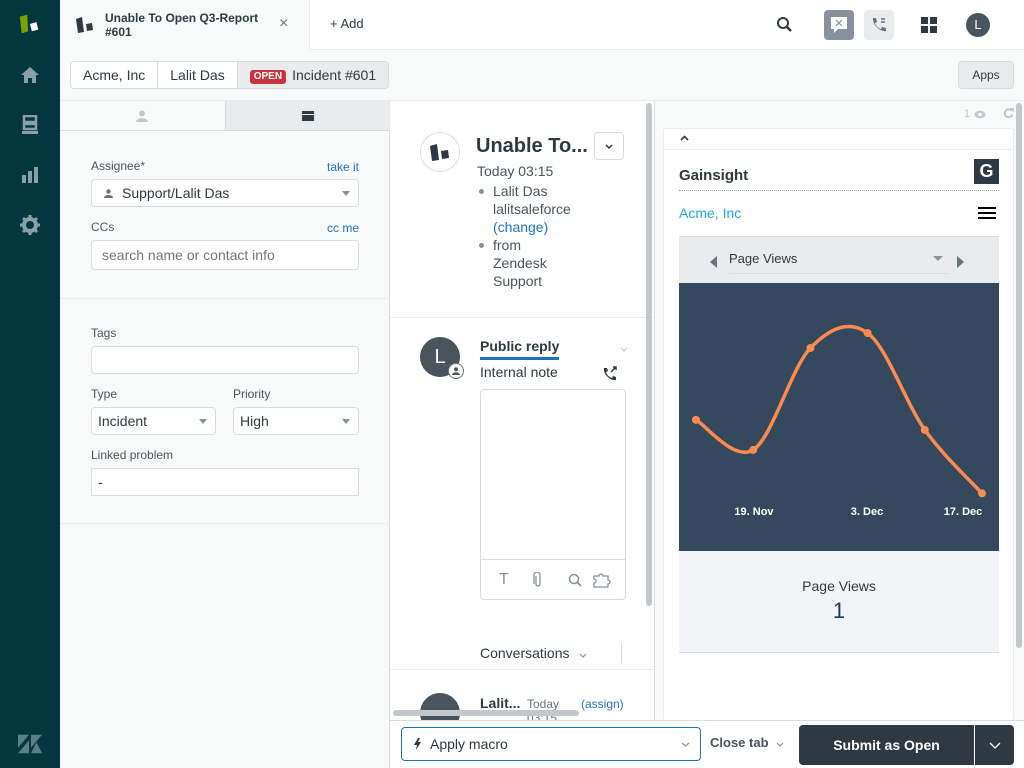  I want to click on change-requester-link: (change), so click(528, 227).